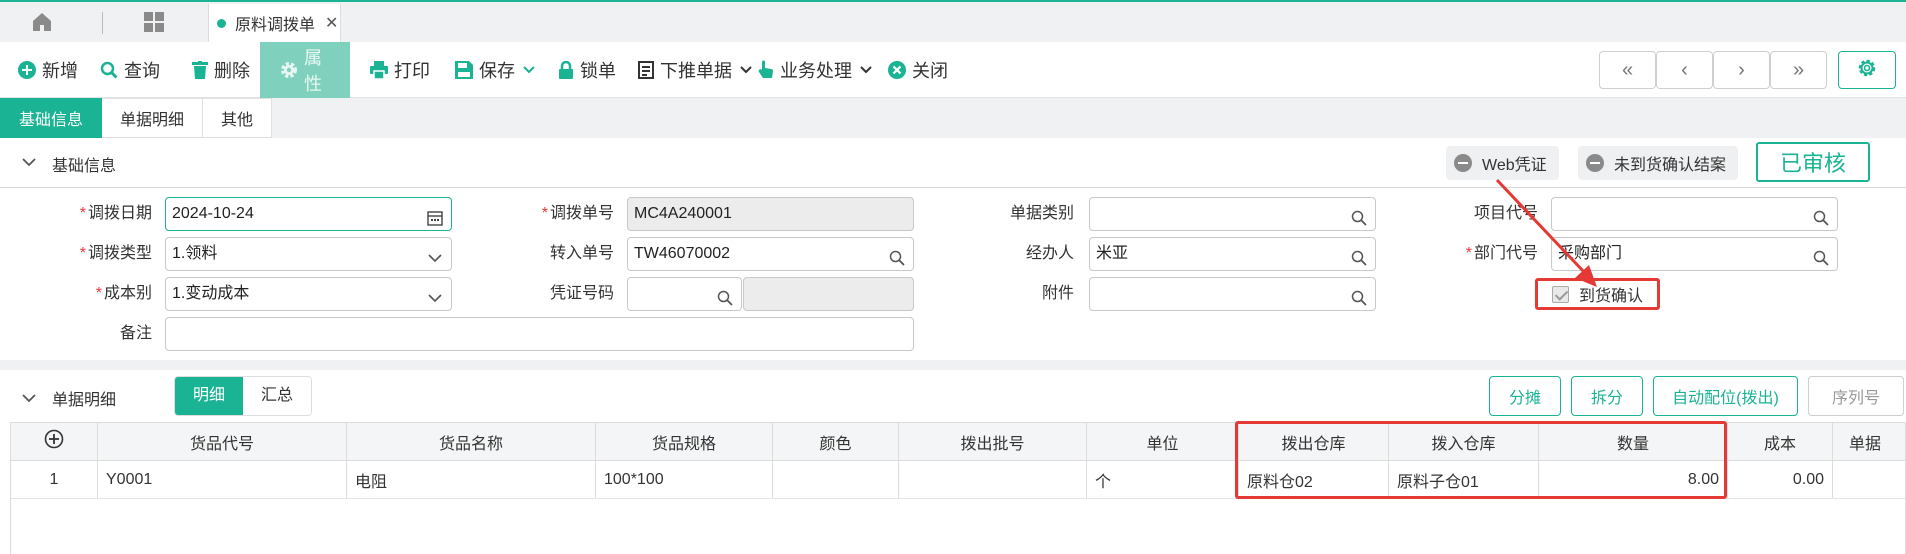 This screenshot has width=1906, height=554. Describe the element at coordinates (51, 118) in the screenshot. I see `tab-basic-info: 基础信息` at that location.